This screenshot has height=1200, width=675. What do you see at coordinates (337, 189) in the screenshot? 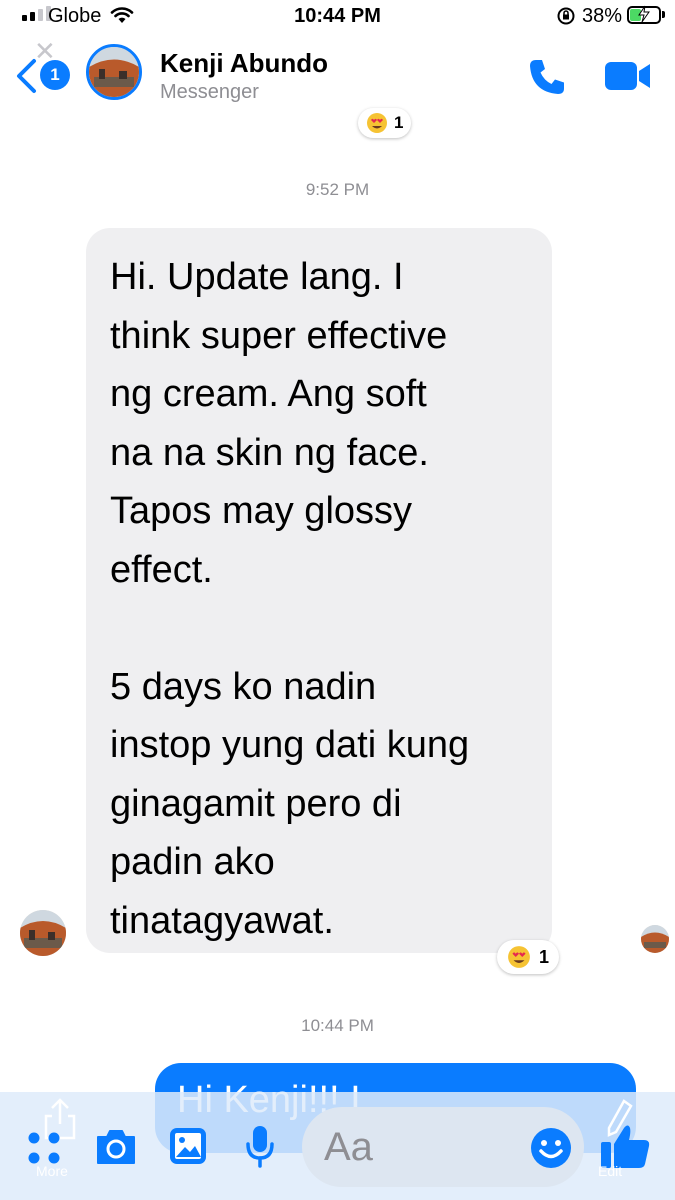
I see `timestamp: 9:52 PM` at bounding box center [337, 189].